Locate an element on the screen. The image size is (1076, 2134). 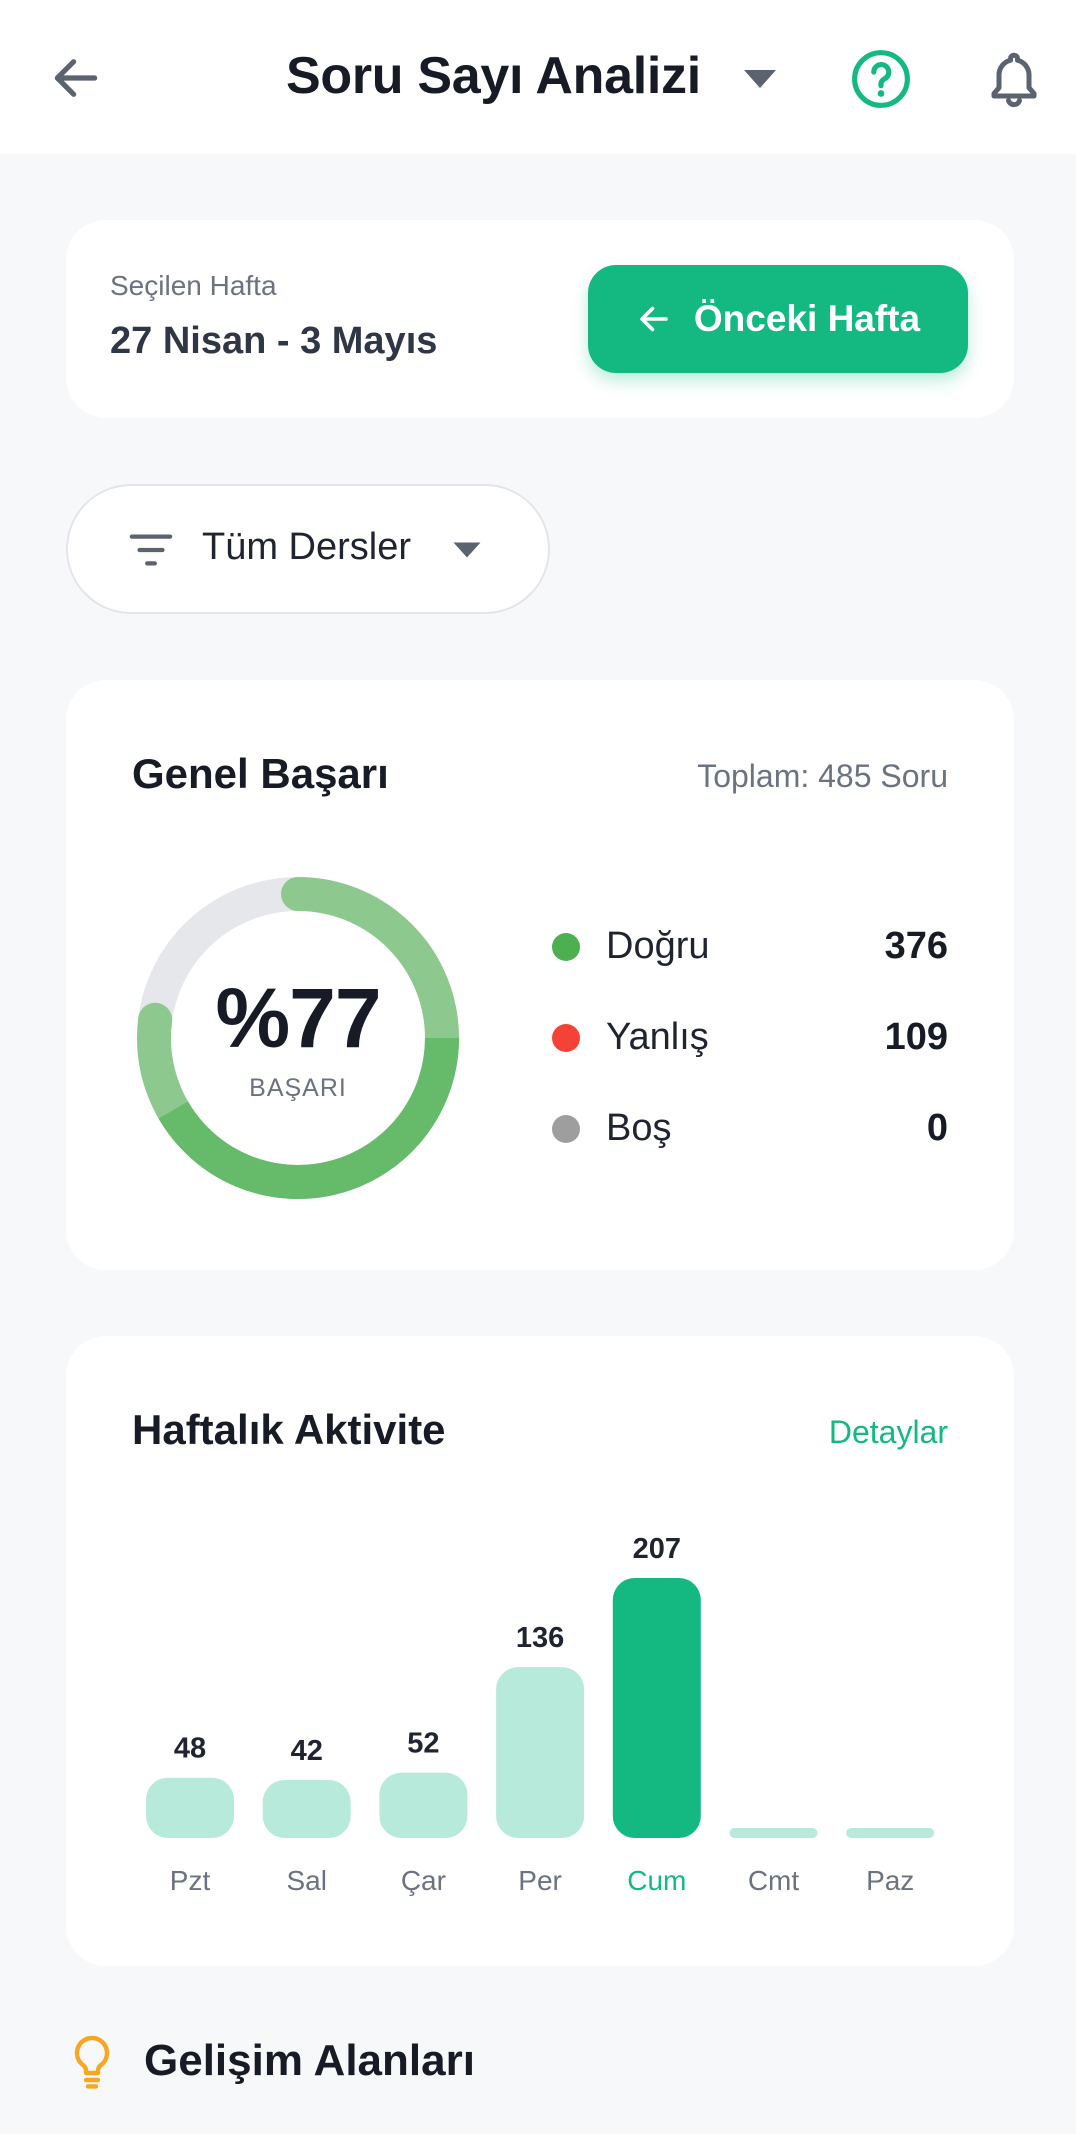
day-label: Çar is located at coordinates (423, 1880).